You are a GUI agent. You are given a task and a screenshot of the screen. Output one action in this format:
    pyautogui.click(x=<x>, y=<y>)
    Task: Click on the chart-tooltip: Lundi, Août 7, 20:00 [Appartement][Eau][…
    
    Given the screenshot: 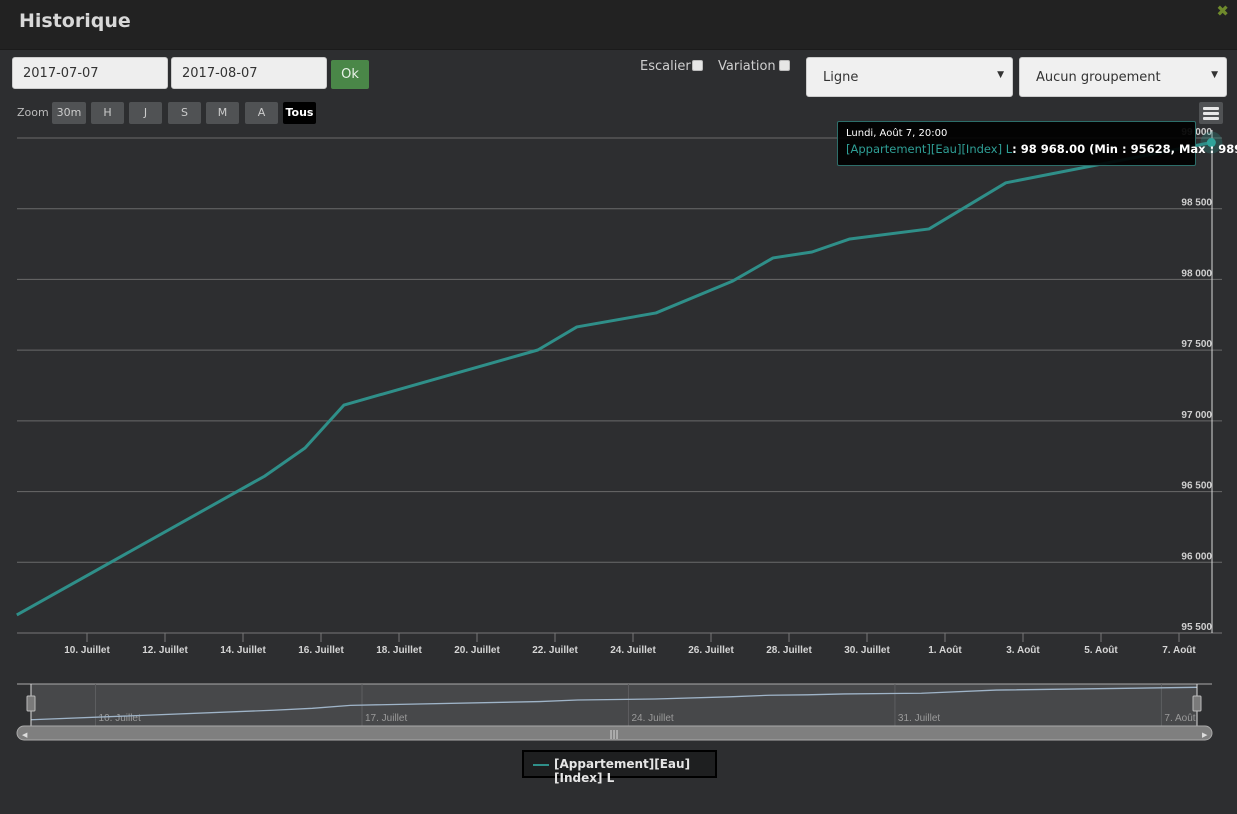 What is the action you would take?
    pyautogui.click(x=1037, y=143)
    